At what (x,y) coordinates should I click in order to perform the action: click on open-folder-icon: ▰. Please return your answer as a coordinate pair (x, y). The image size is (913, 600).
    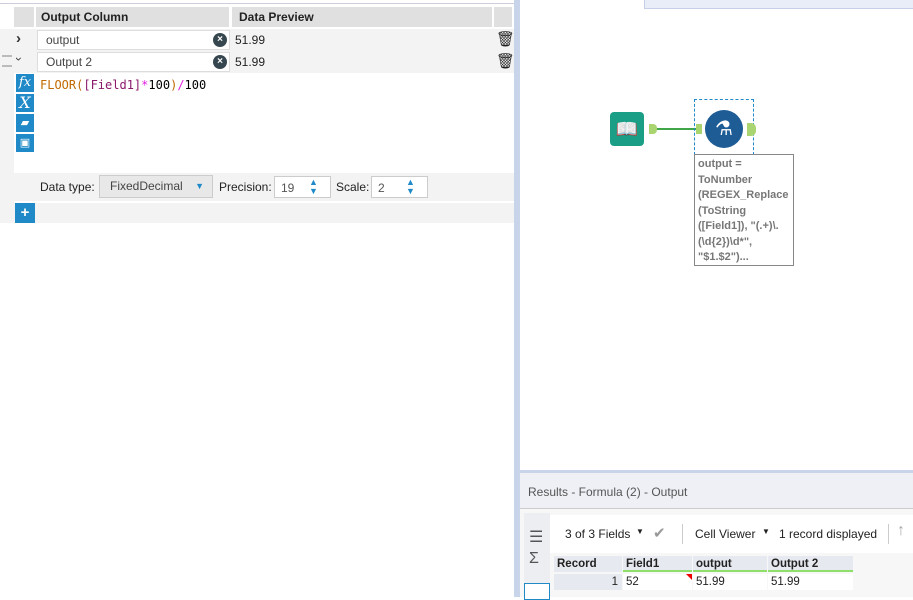
    Looking at the image, I should click on (25, 123).